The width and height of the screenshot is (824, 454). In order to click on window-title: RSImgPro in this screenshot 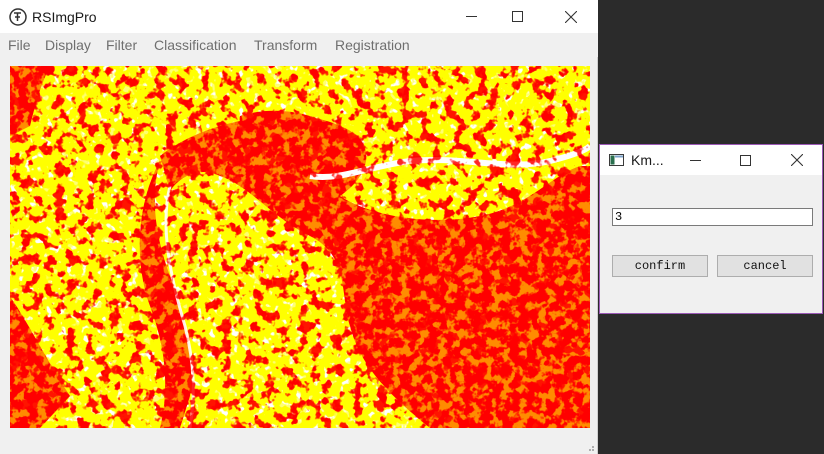, I will do `click(64, 17)`.